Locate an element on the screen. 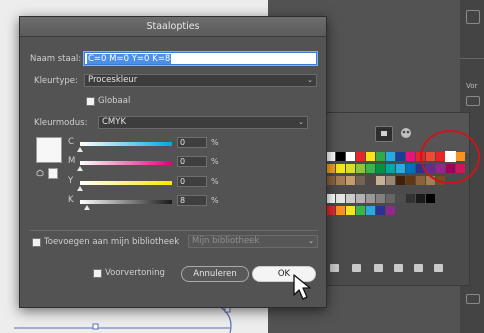 The width and height of the screenshot is (484, 333). magenta-value-input: 0 is located at coordinates (192, 161).